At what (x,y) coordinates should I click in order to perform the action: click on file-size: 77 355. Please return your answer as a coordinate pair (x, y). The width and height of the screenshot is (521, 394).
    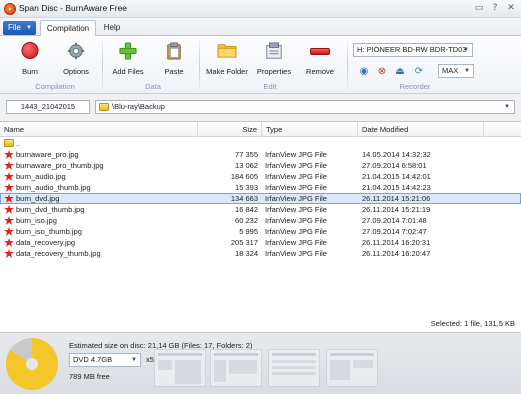
    Looking at the image, I should click on (246, 154).